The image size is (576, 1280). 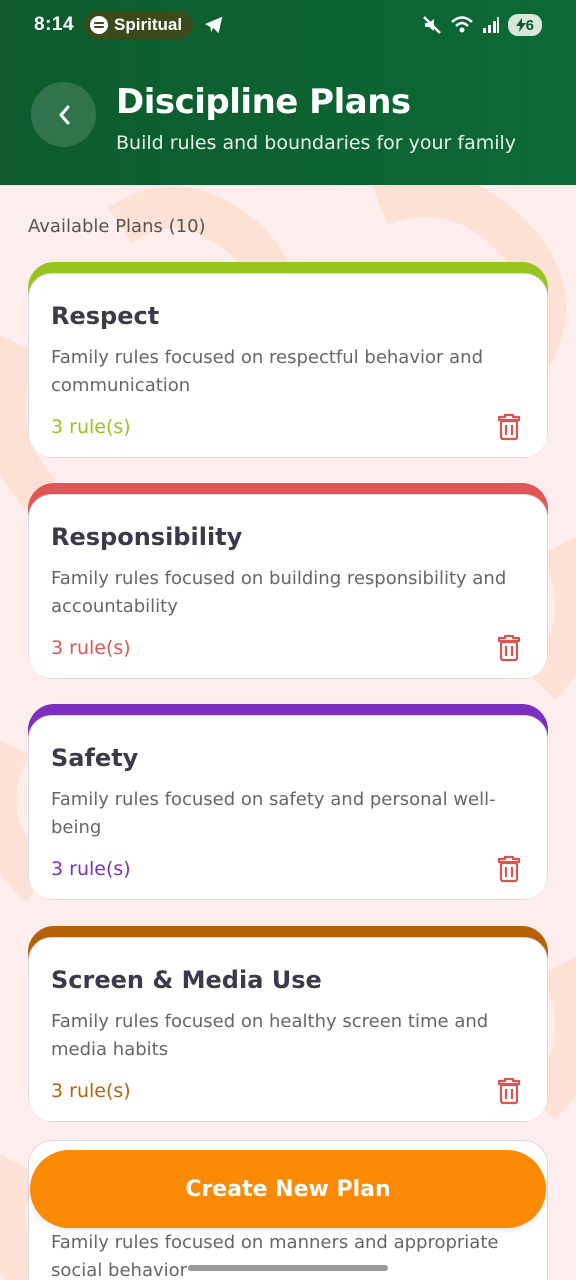 I want to click on spotify-icon, so click(x=99, y=25).